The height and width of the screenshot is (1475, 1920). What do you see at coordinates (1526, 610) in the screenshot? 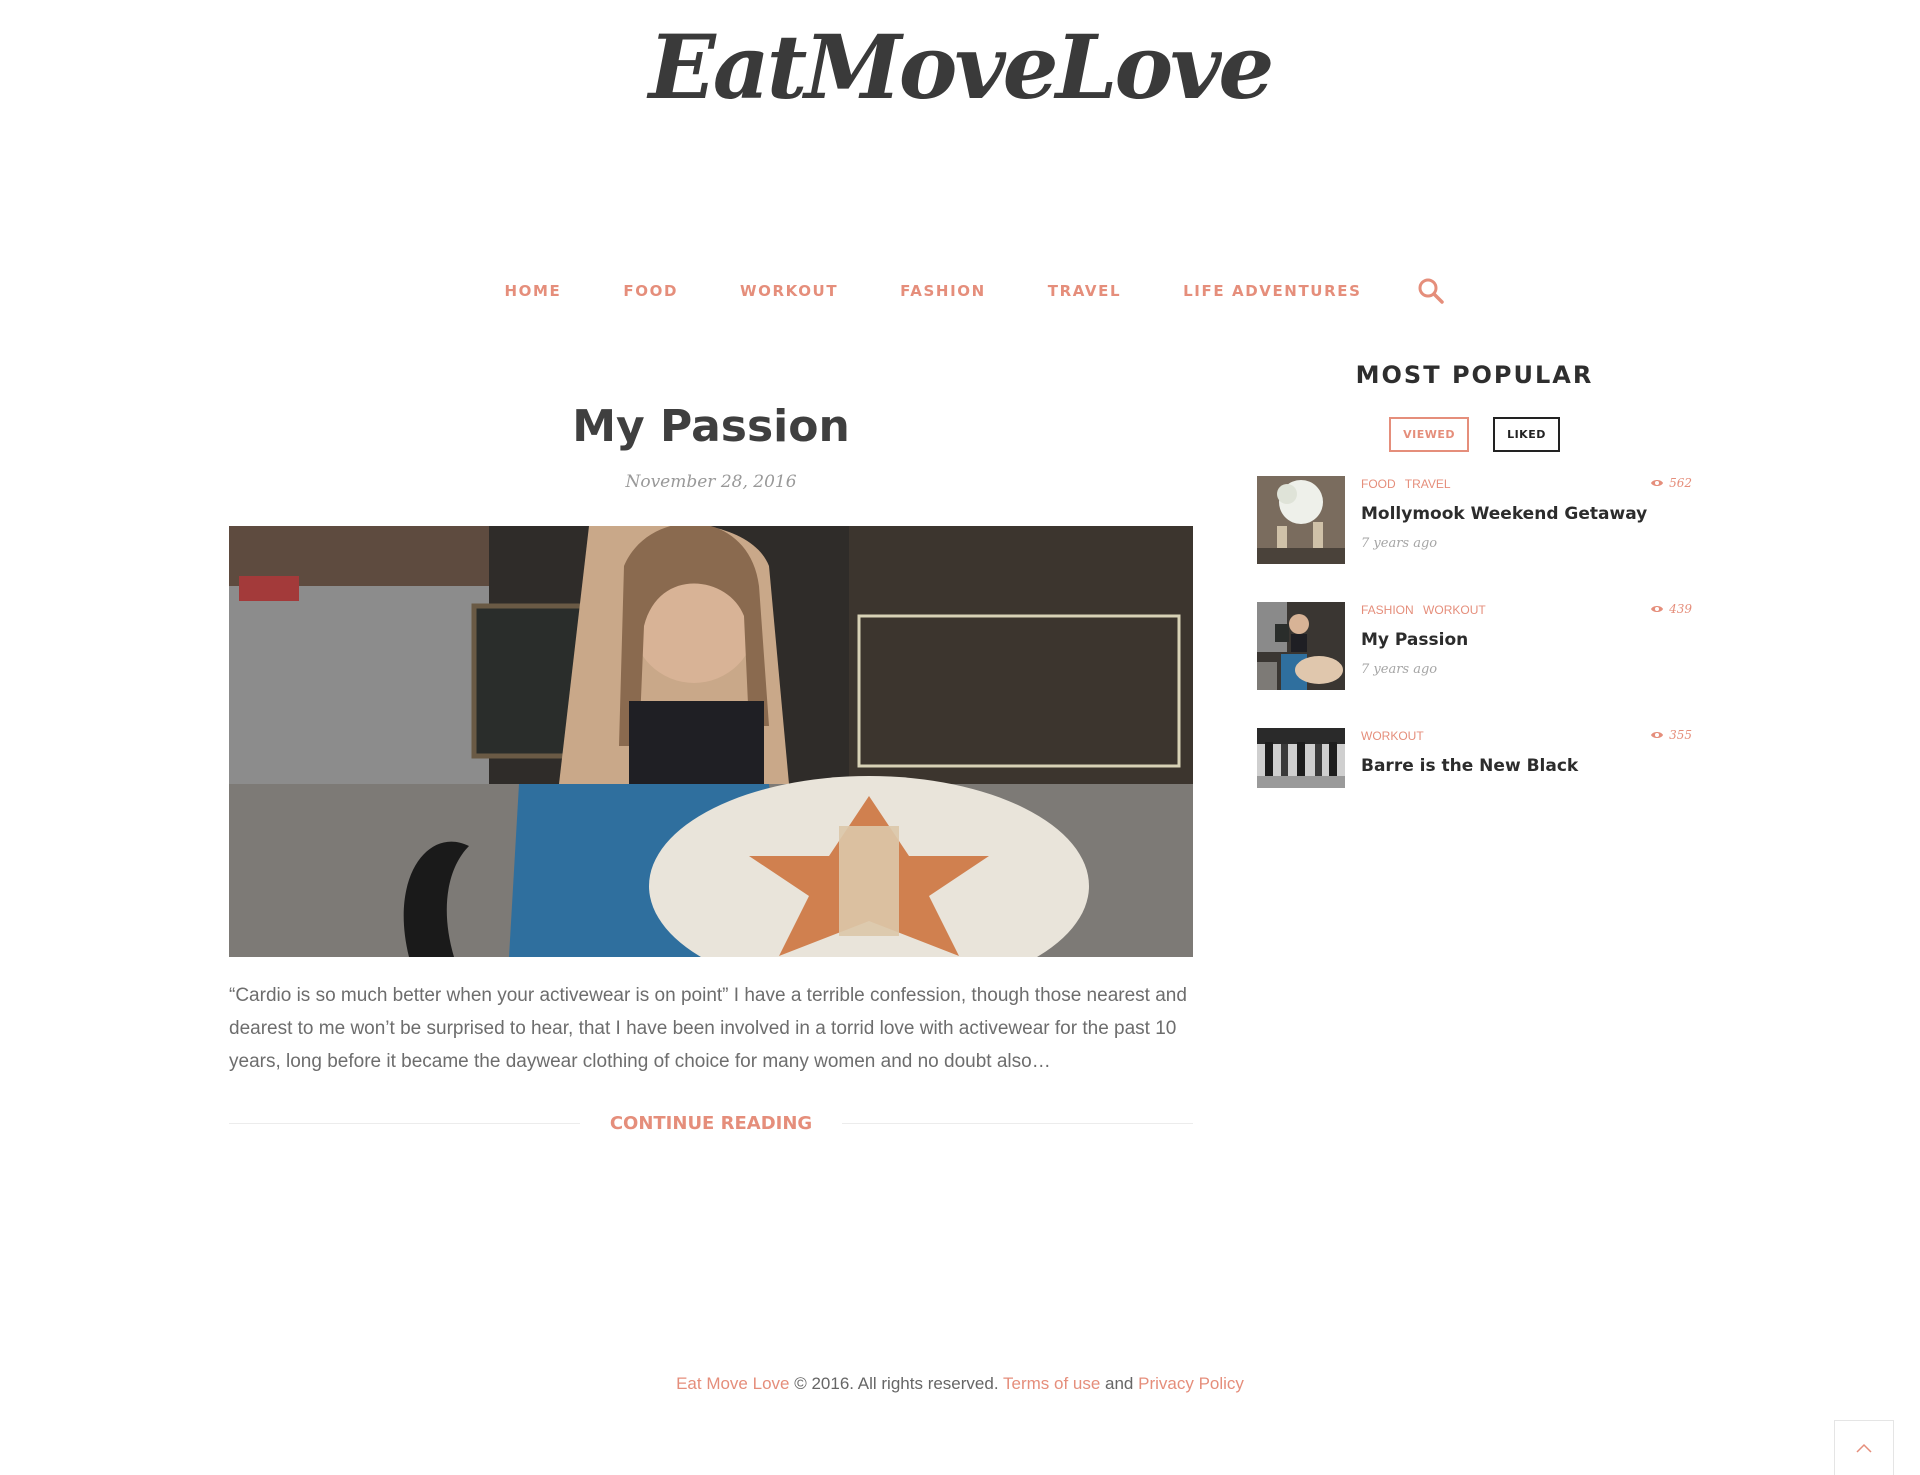
I see `post-categories: FASHION WORKOUT` at bounding box center [1526, 610].